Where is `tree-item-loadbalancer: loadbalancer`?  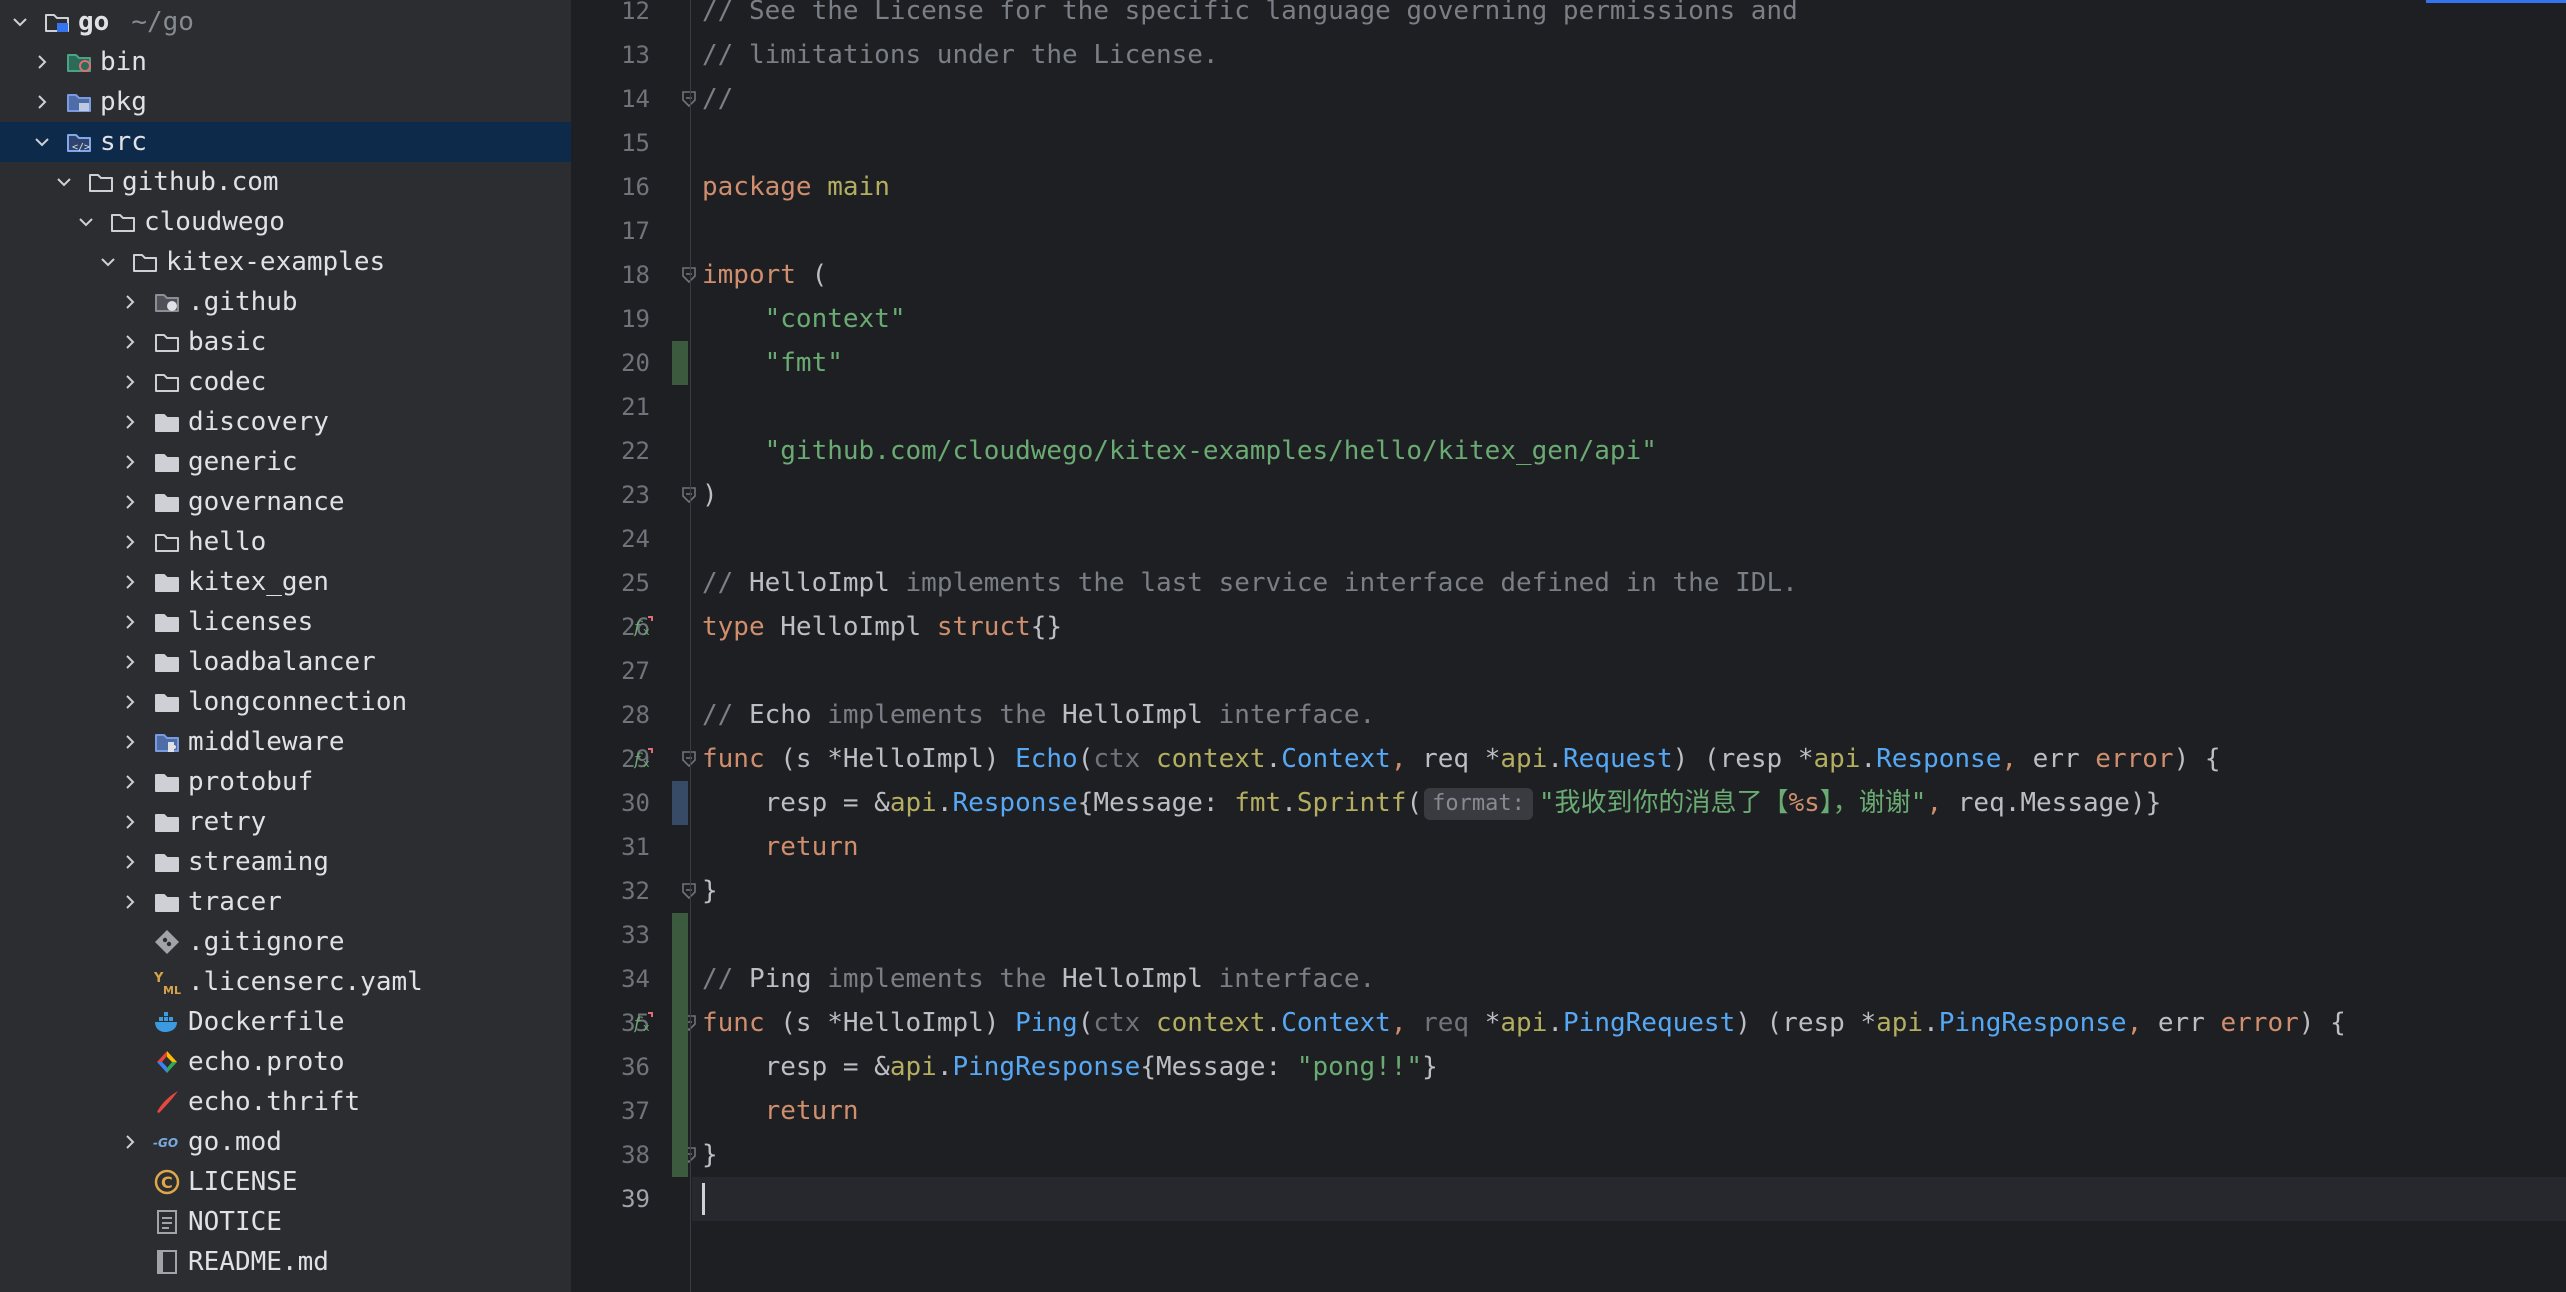
tree-item-loadbalancer: loadbalancer is located at coordinates (285, 662).